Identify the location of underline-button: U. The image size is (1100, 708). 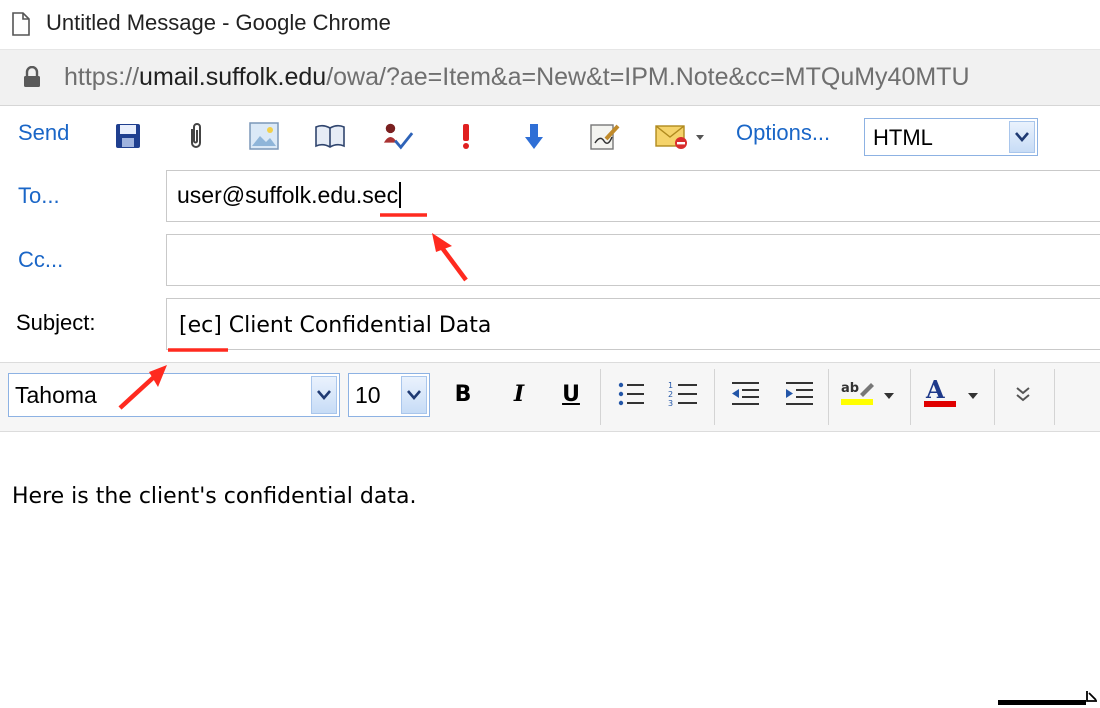
(571, 394).